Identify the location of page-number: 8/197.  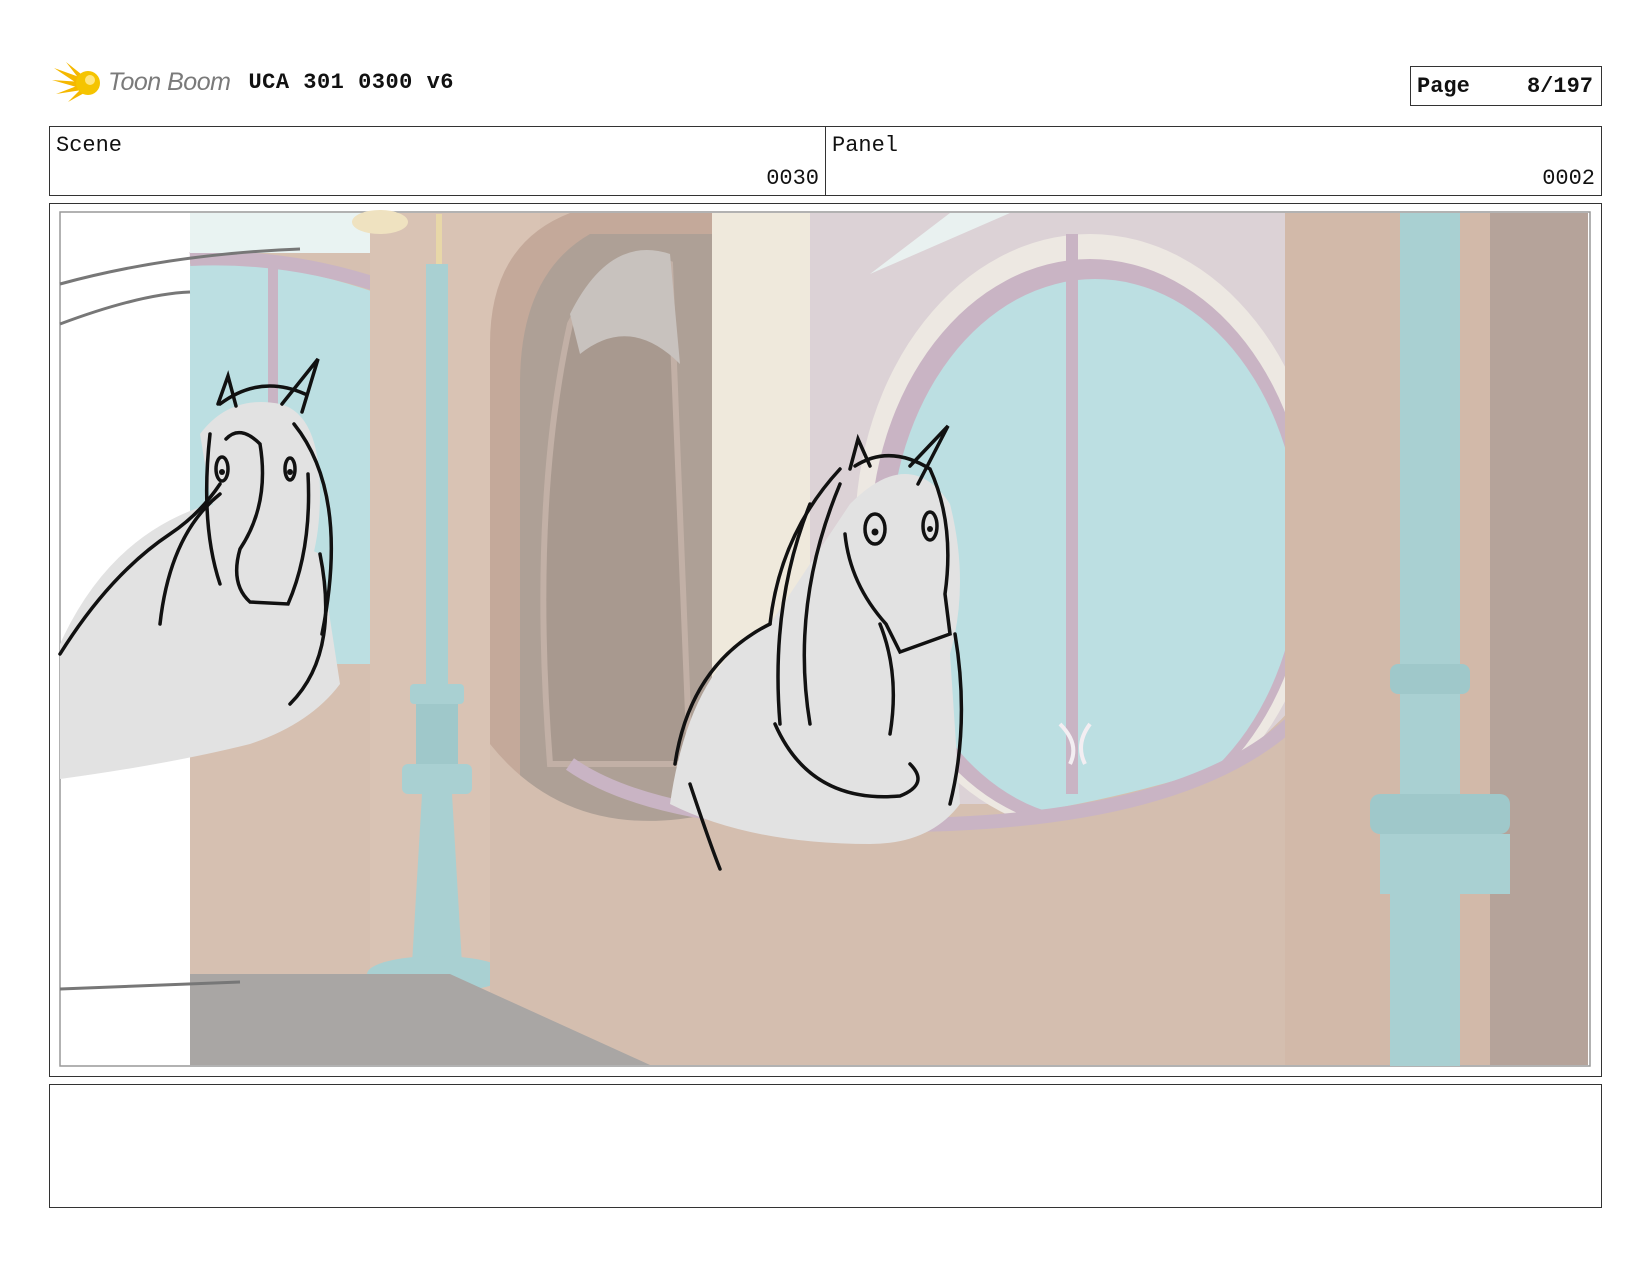
(1559, 86).